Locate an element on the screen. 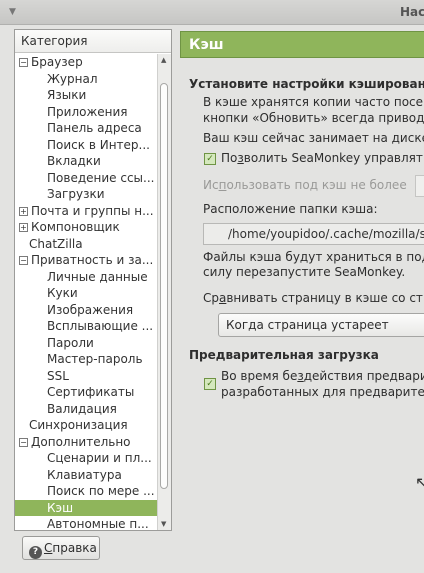  tree-item-label: ChatZilla is located at coordinates (56, 243).